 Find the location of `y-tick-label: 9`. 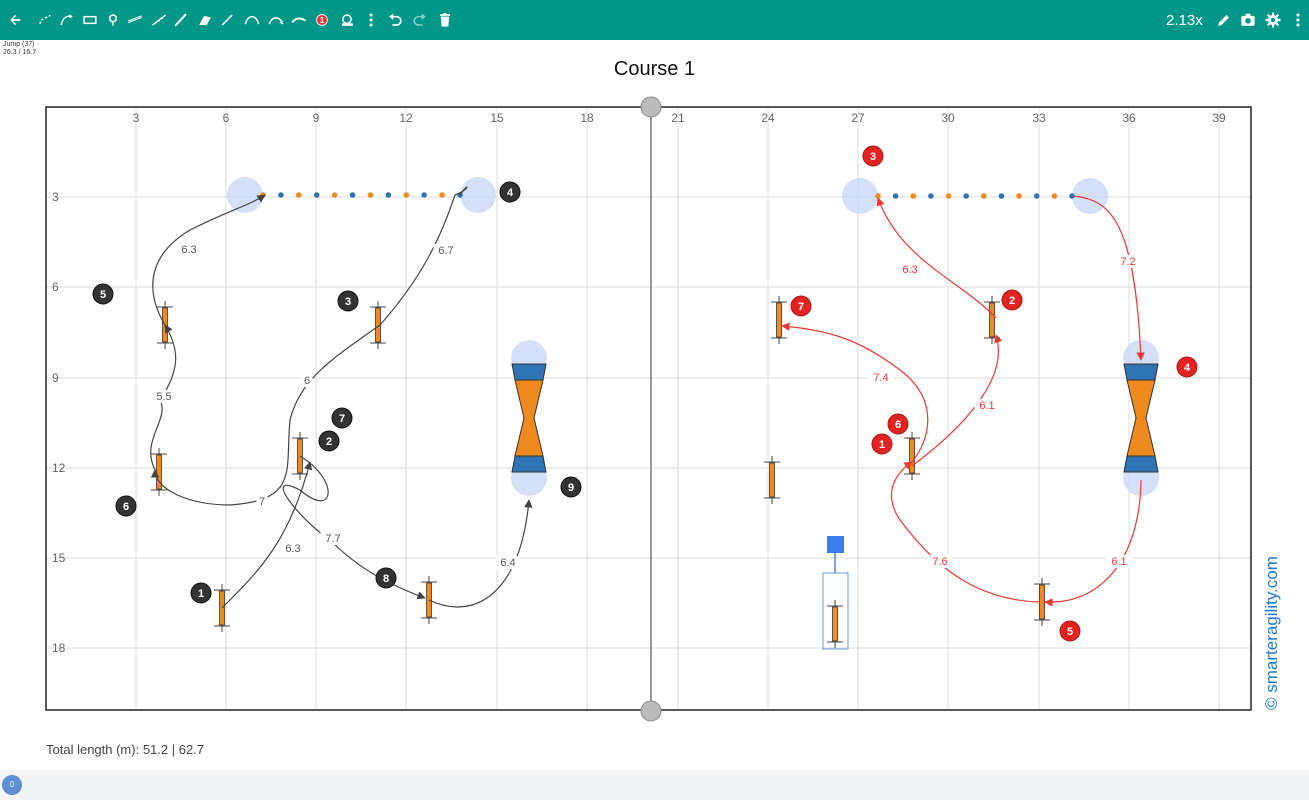

y-tick-label: 9 is located at coordinates (55, 378).